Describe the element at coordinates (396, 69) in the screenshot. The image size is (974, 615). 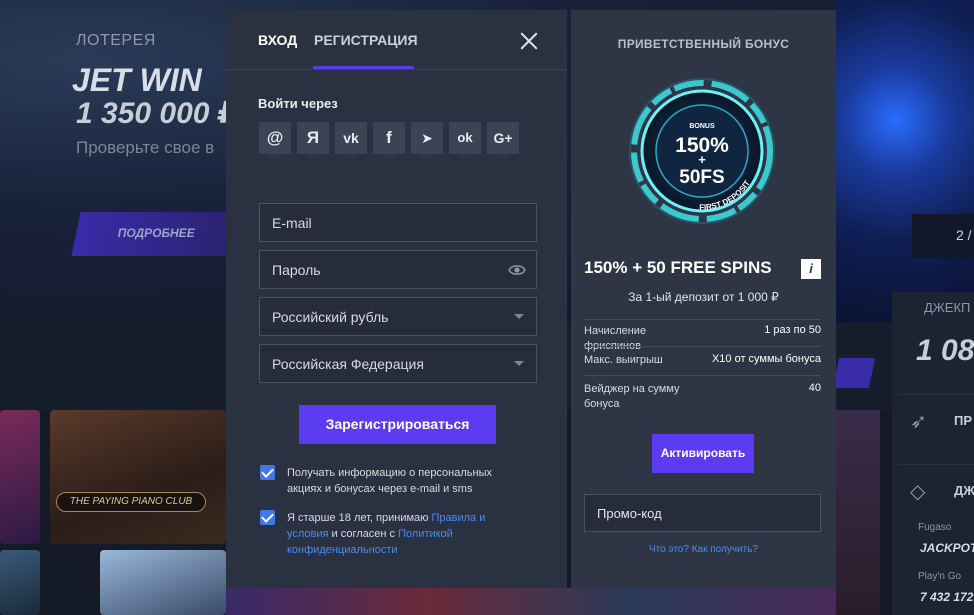
I see `tabs-divider` at that location.